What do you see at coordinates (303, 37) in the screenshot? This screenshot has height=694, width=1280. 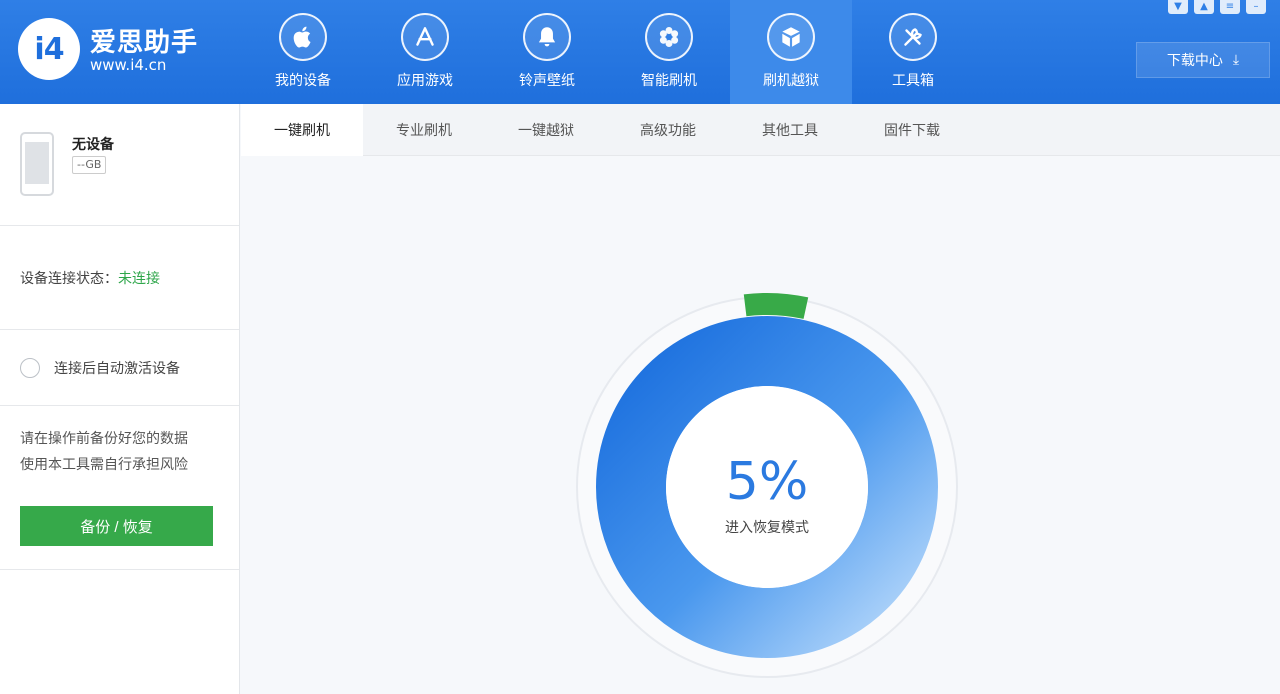 I see `apple-icon` at bounding box center [303, 37].